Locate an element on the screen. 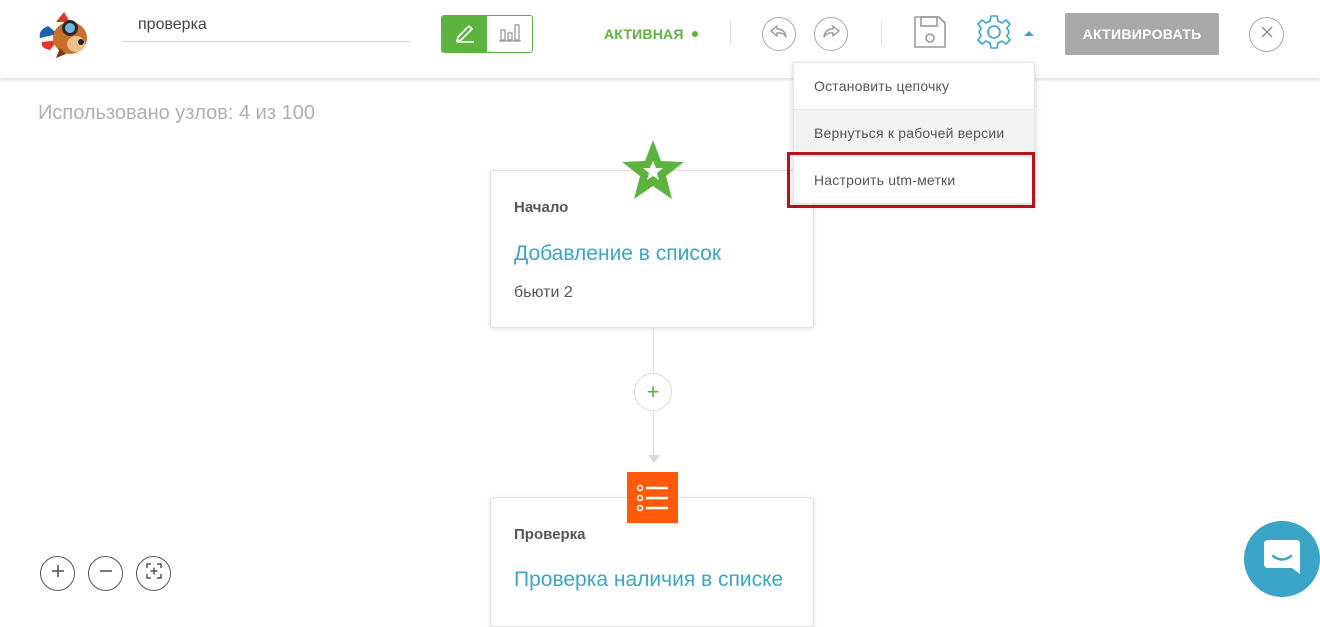  undo-icon is located at coordinates (779, 34).